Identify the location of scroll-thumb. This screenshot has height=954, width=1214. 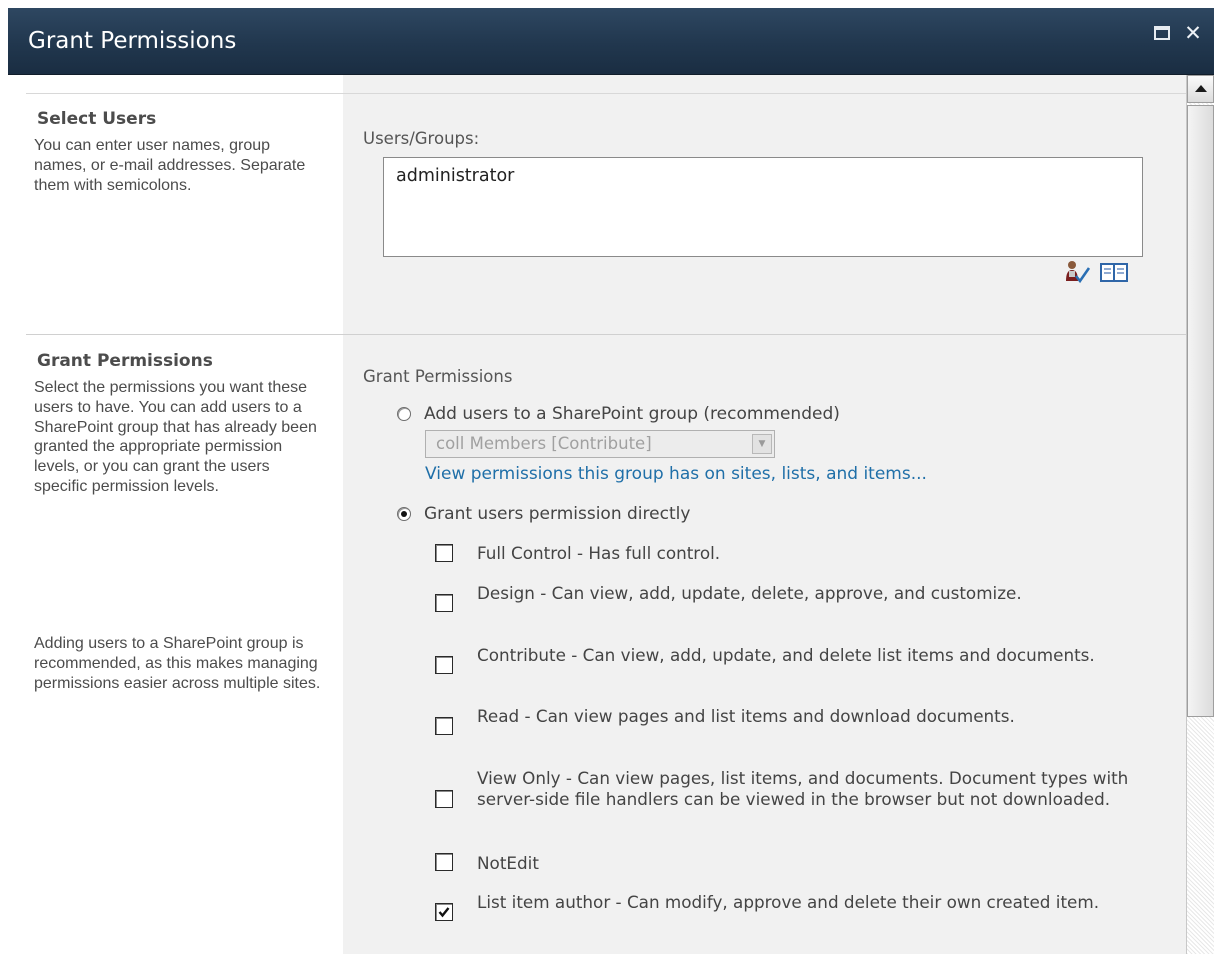
(1200, 411).